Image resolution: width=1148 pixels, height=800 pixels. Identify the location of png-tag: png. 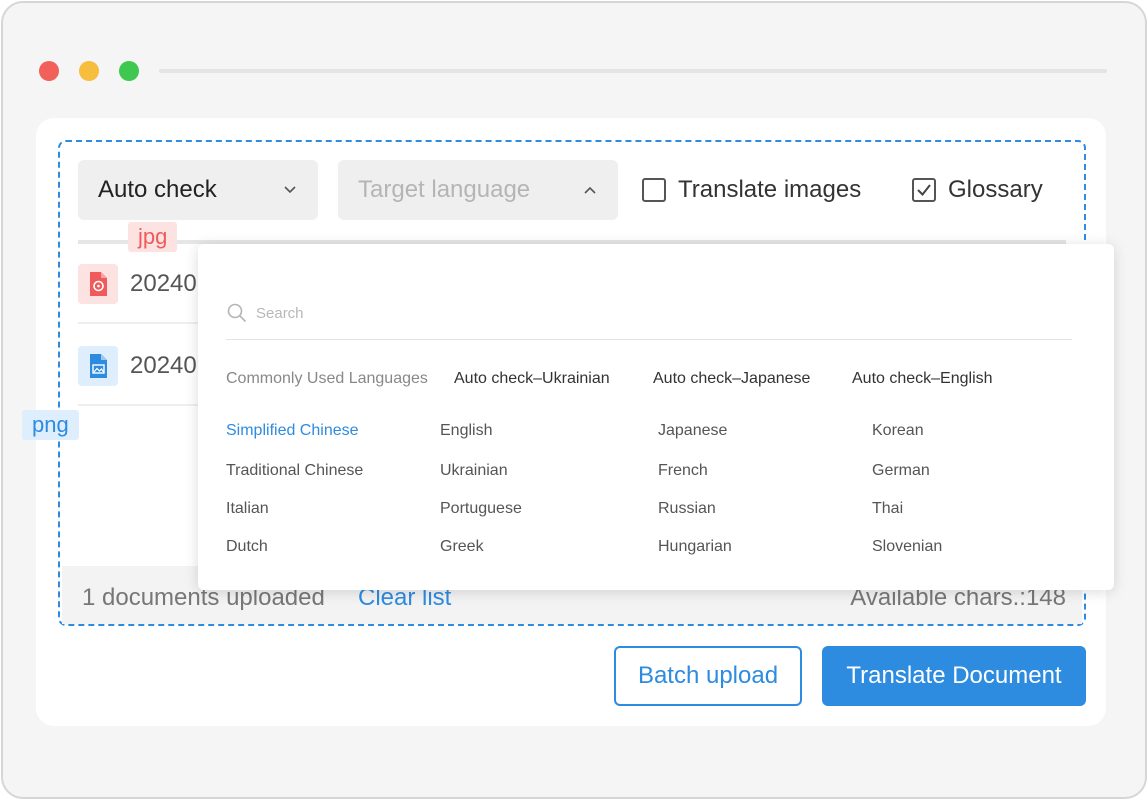
(50, 425).